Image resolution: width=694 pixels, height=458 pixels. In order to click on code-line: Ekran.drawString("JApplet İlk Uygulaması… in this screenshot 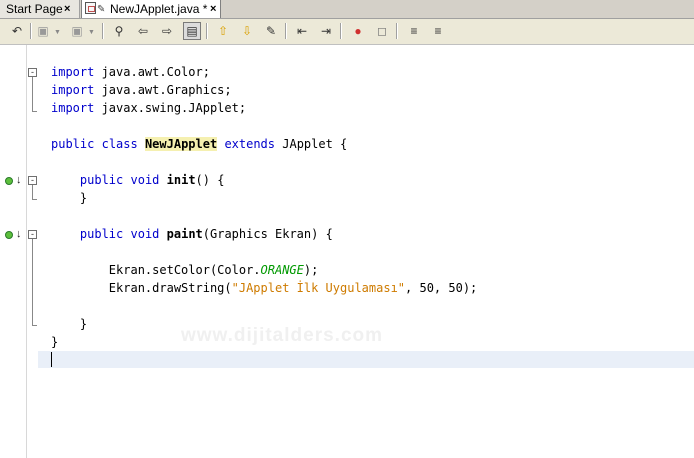, I will do `click(293, 288)`.